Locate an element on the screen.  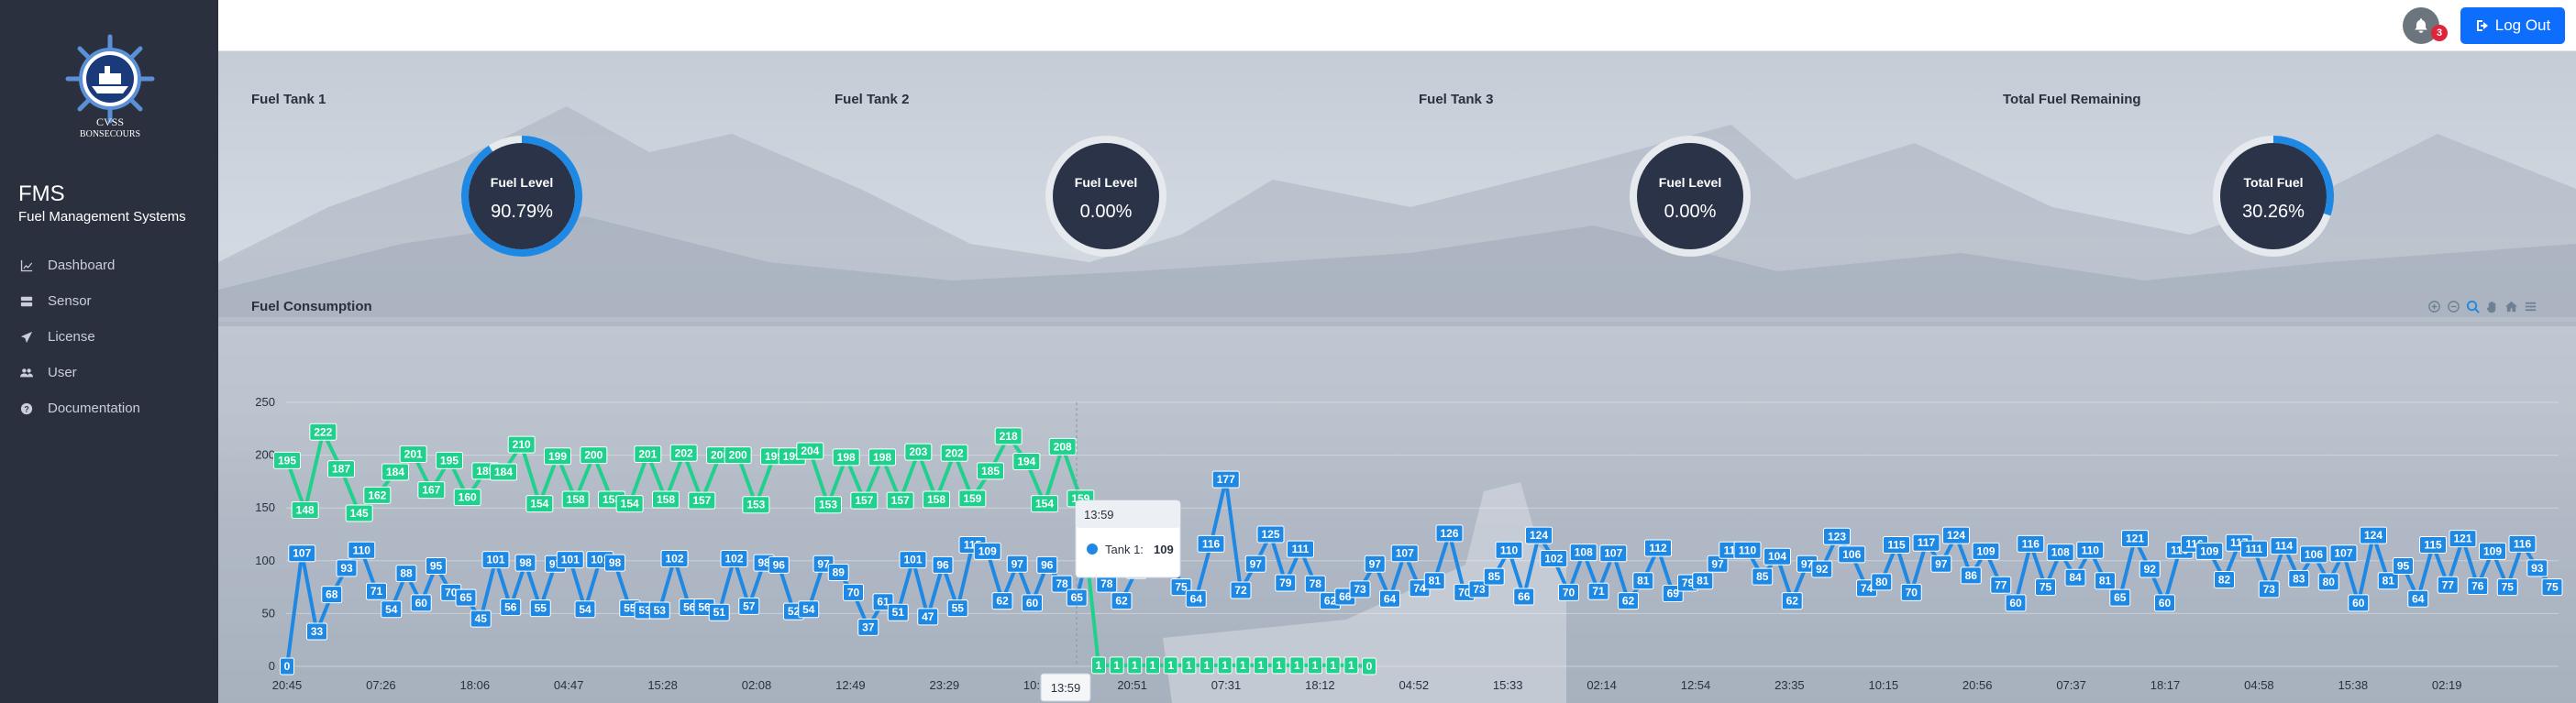
tooltip-series-marker is located at coordinates (1092, 549).